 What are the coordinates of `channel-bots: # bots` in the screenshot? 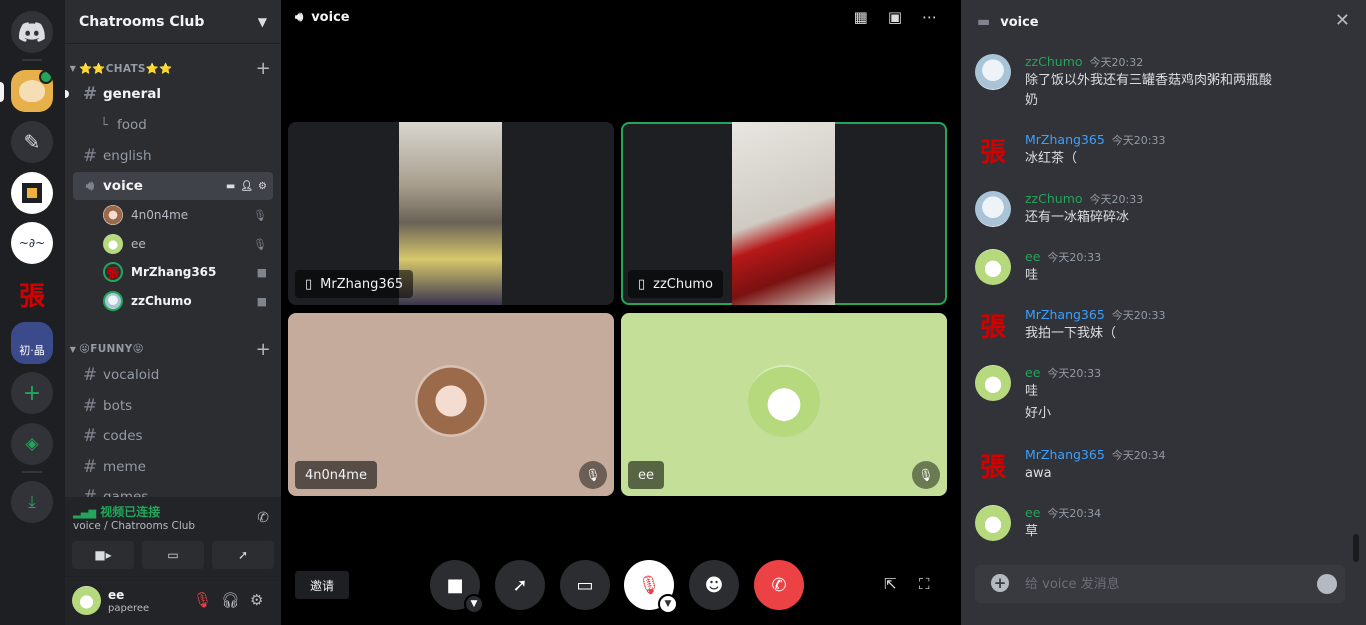 It's located at (173, 406).